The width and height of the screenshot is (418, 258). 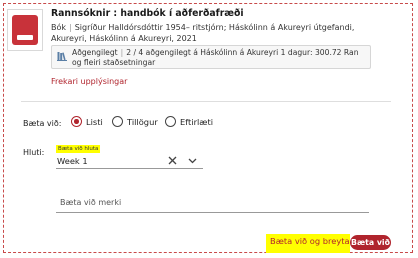 I want to click on divider, so click(x=206, y=101).